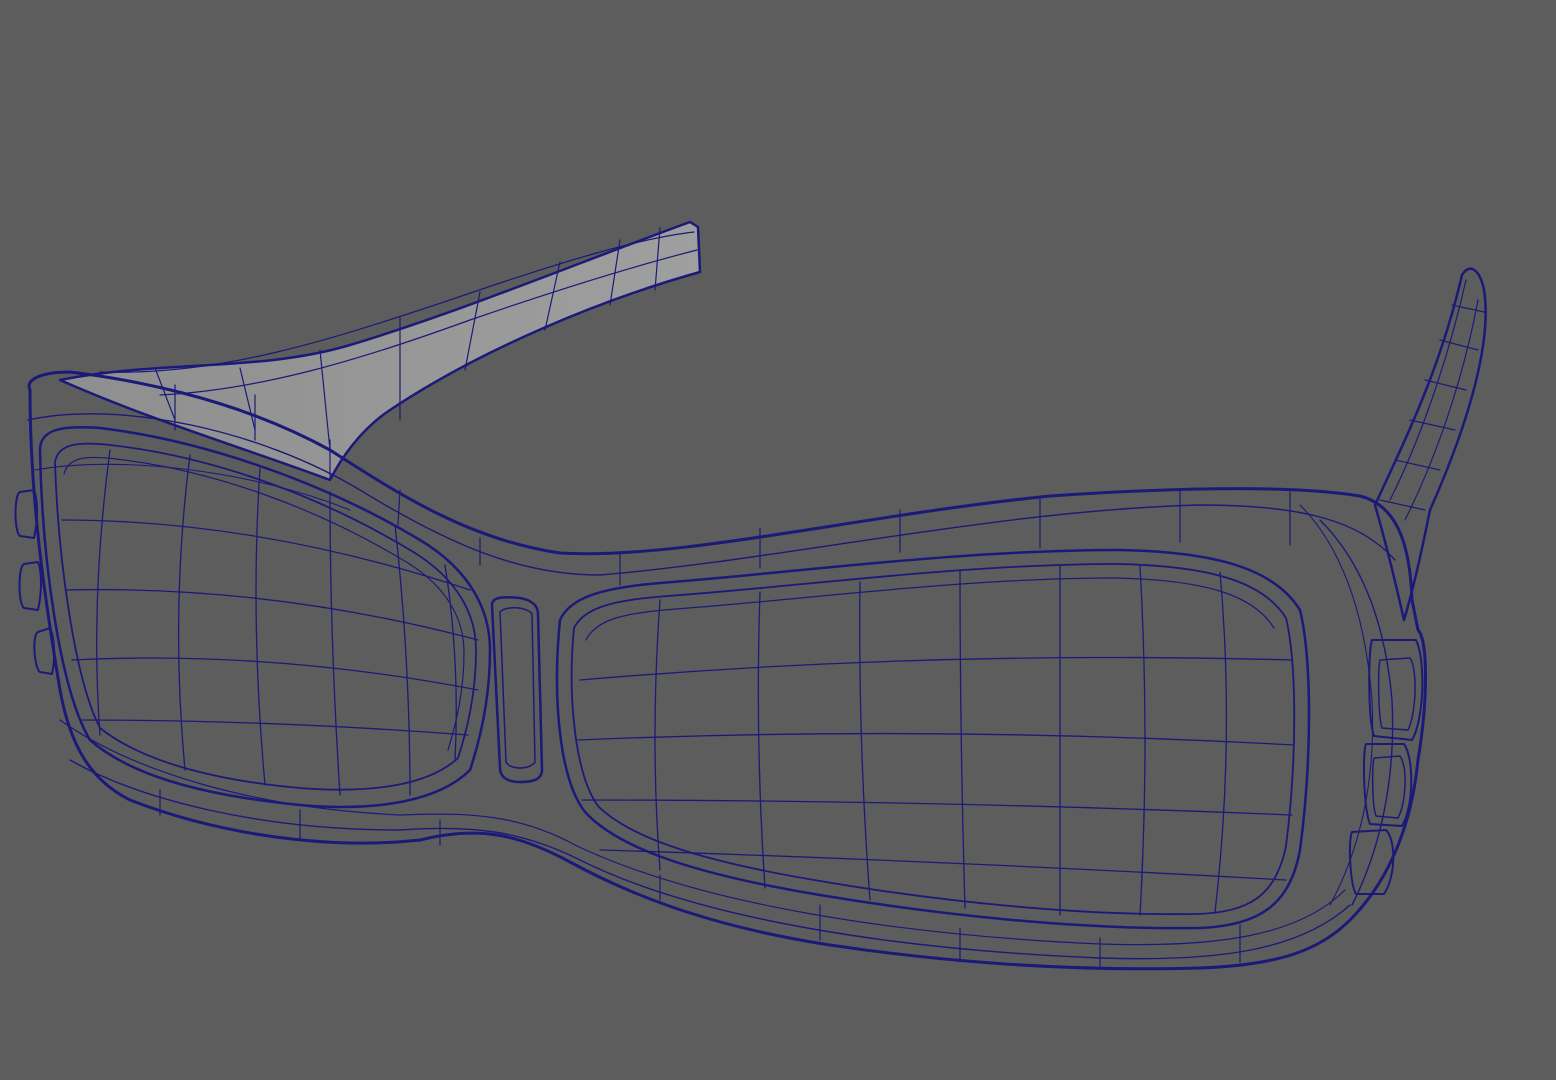 The width and height of the screenshot is (1556, 1080). Describe the element at coordinates (517, 690) in the screenshot. I see `nose-bridge` at that location.